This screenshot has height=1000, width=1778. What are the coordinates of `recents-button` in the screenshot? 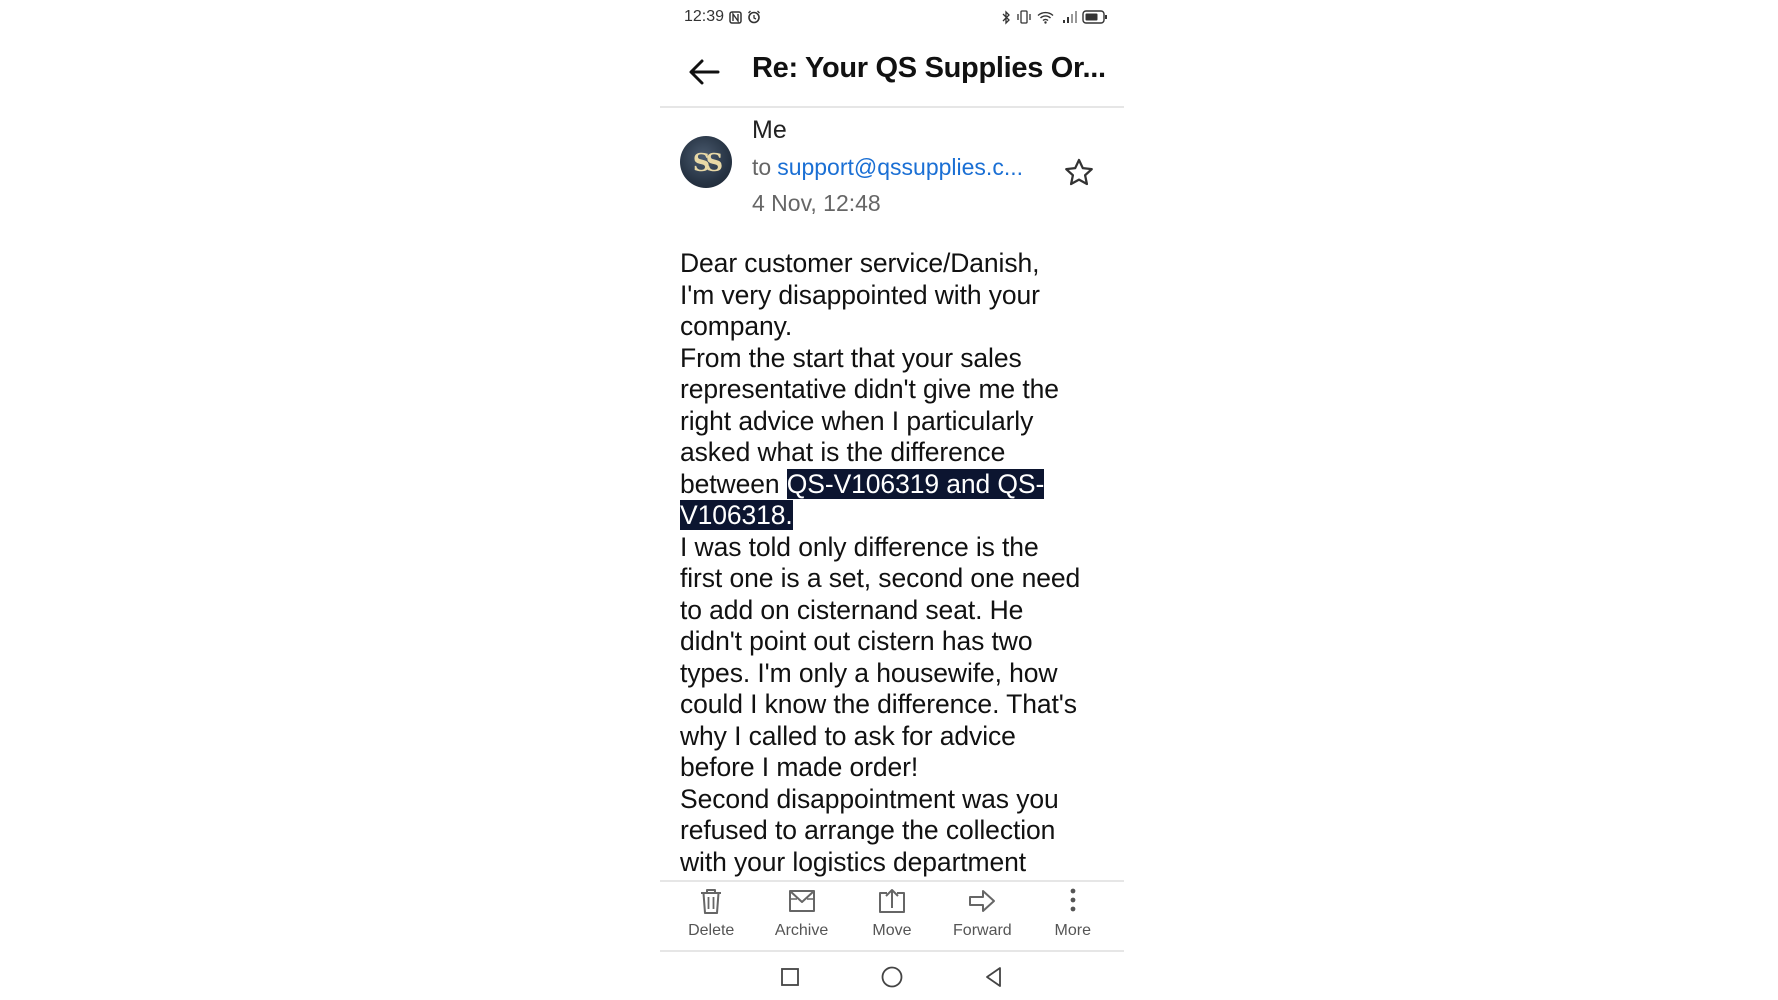 It's located at (790, 977).